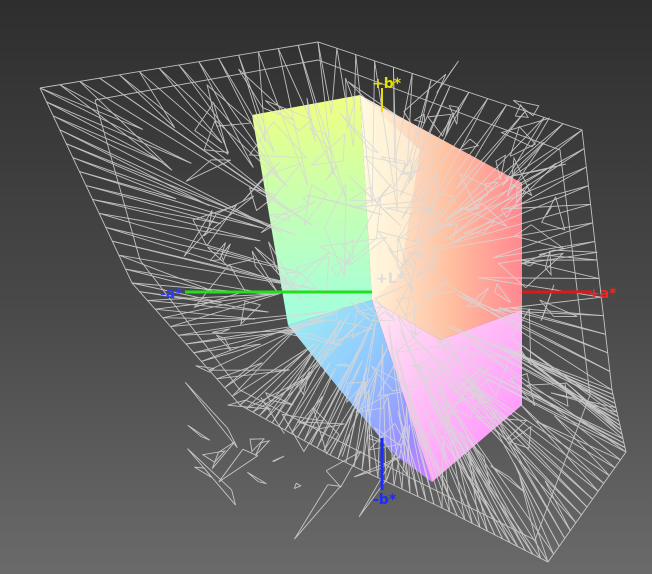 This screenshot has height=574, width=652. Describe the element at coordinates (390, 279) in the screenshot. I see `axis-label-plus-l: +L*` at that location.